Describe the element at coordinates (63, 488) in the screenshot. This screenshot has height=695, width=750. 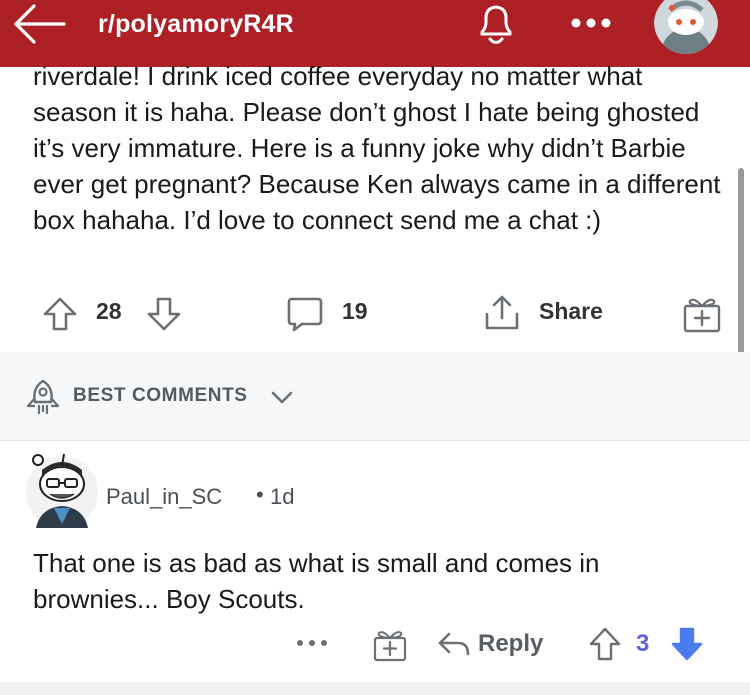
I see `commenter-avatar` at that location.